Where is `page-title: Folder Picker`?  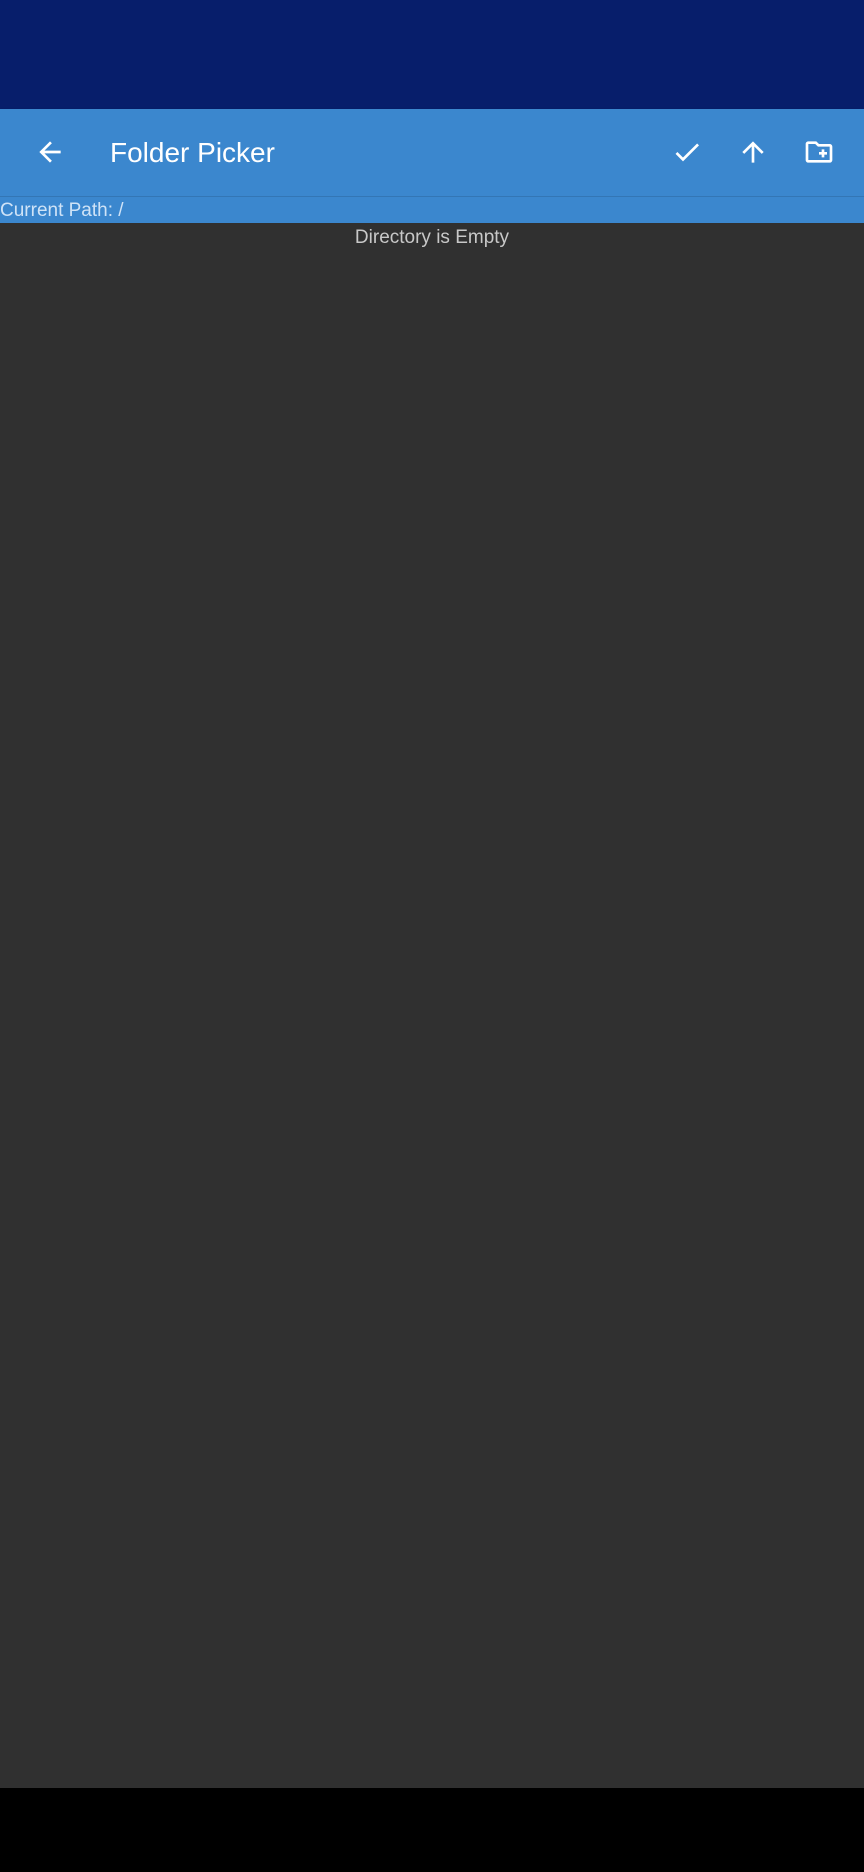
page-title: Folder Picker is located at coordinates (192, 152).